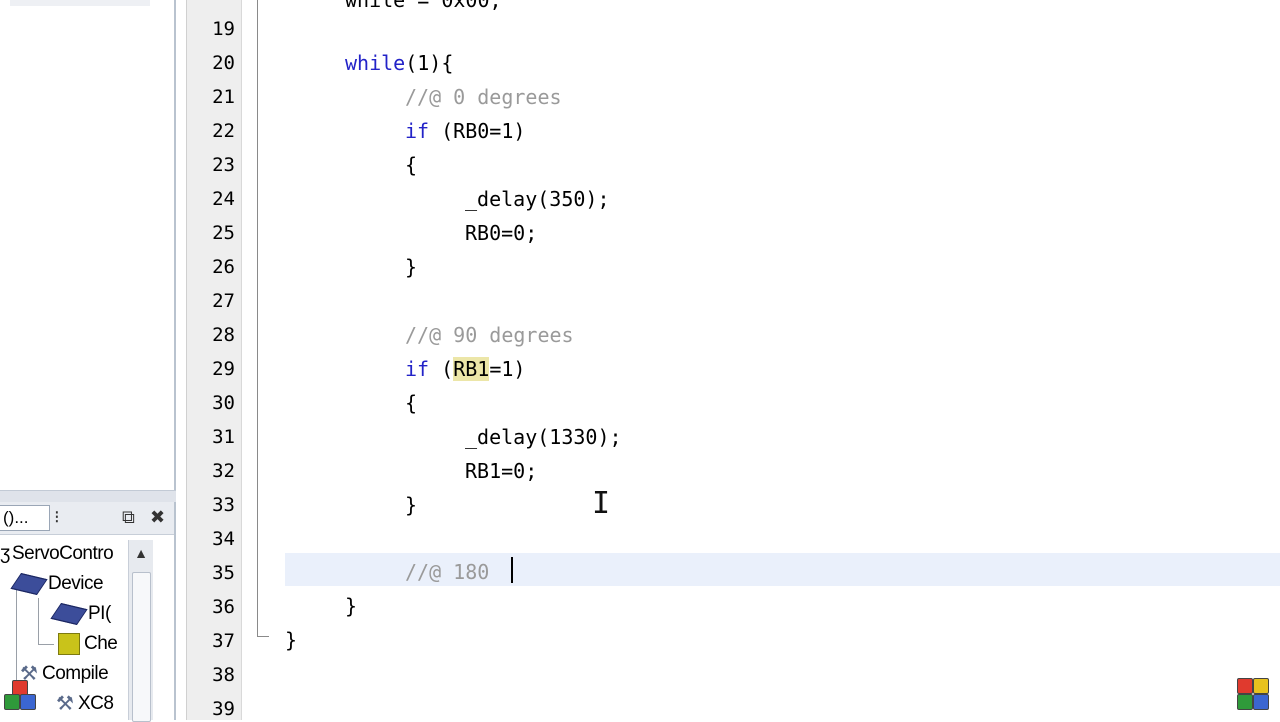 The width and height of the screenshot is (1280, 722). Describe the element at coordinates (223, 97) in the screenshot. I see `line-number: 21` at that location.